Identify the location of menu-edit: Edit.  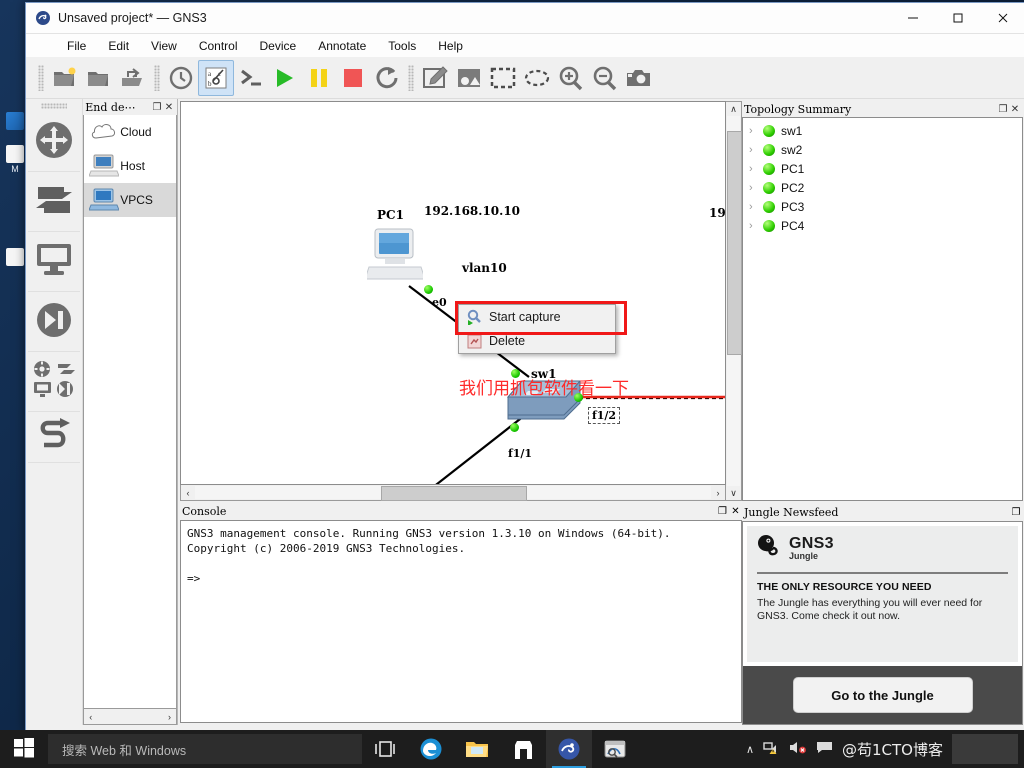
(118, 46).